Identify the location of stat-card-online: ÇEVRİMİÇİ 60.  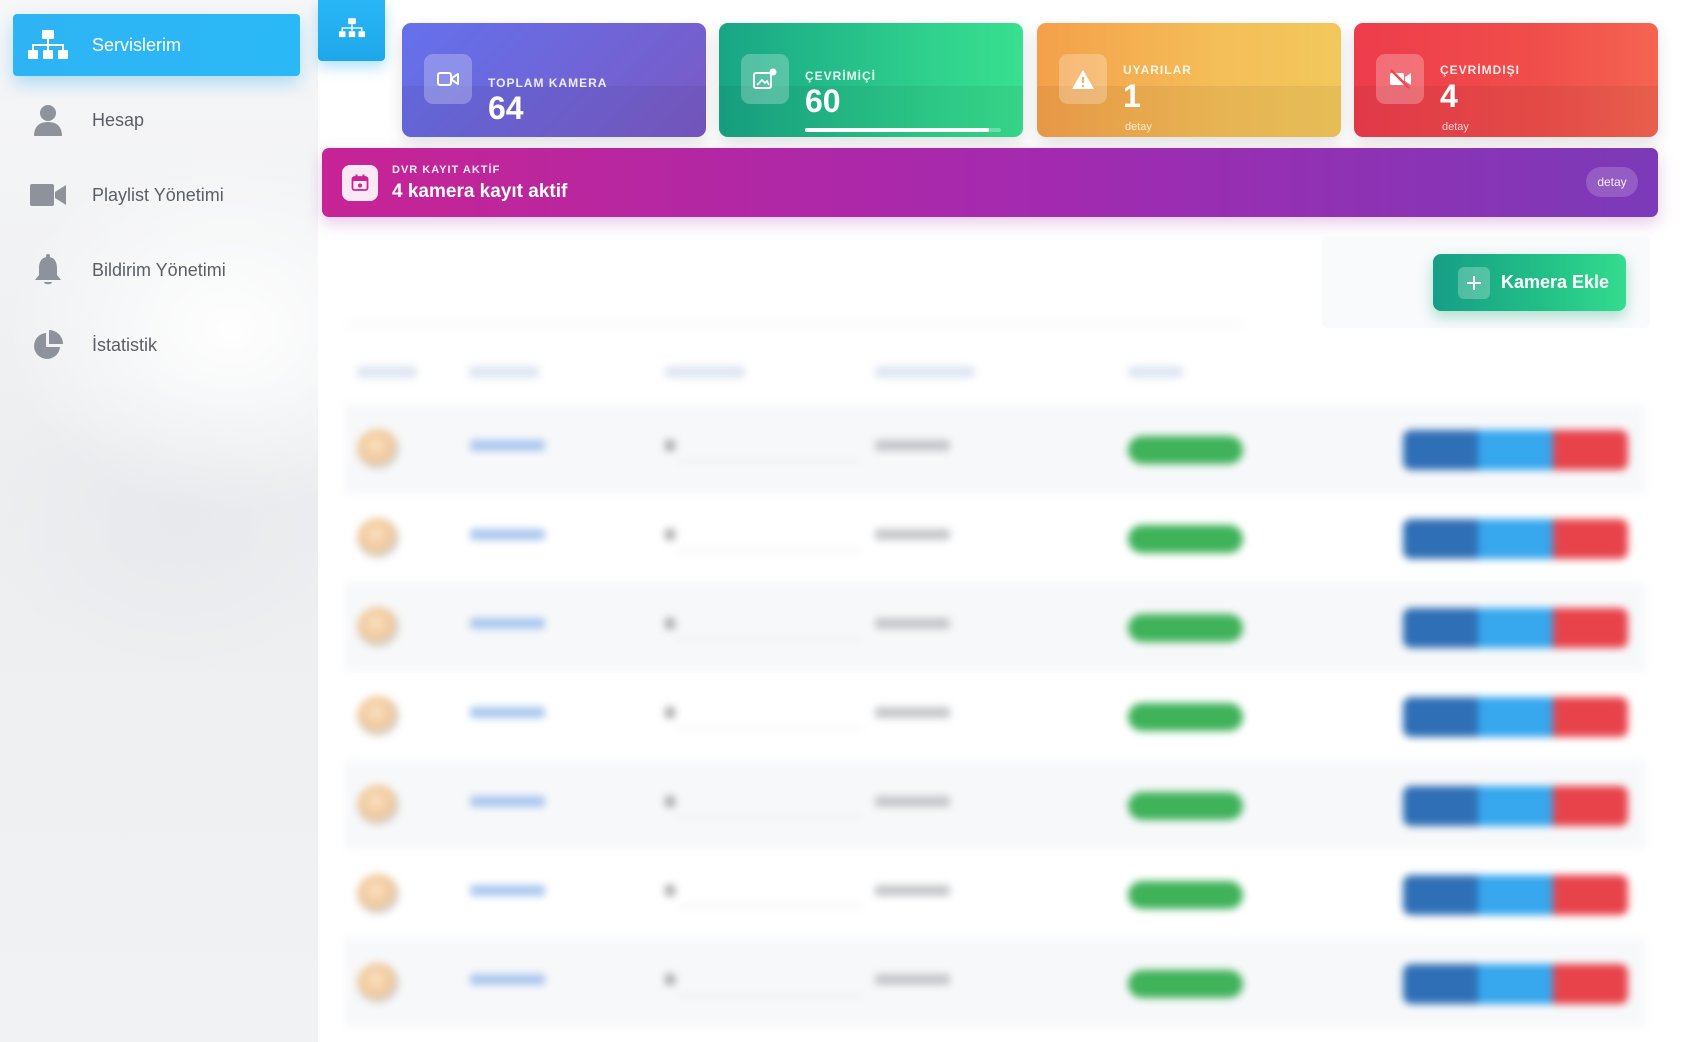
(871, 80).